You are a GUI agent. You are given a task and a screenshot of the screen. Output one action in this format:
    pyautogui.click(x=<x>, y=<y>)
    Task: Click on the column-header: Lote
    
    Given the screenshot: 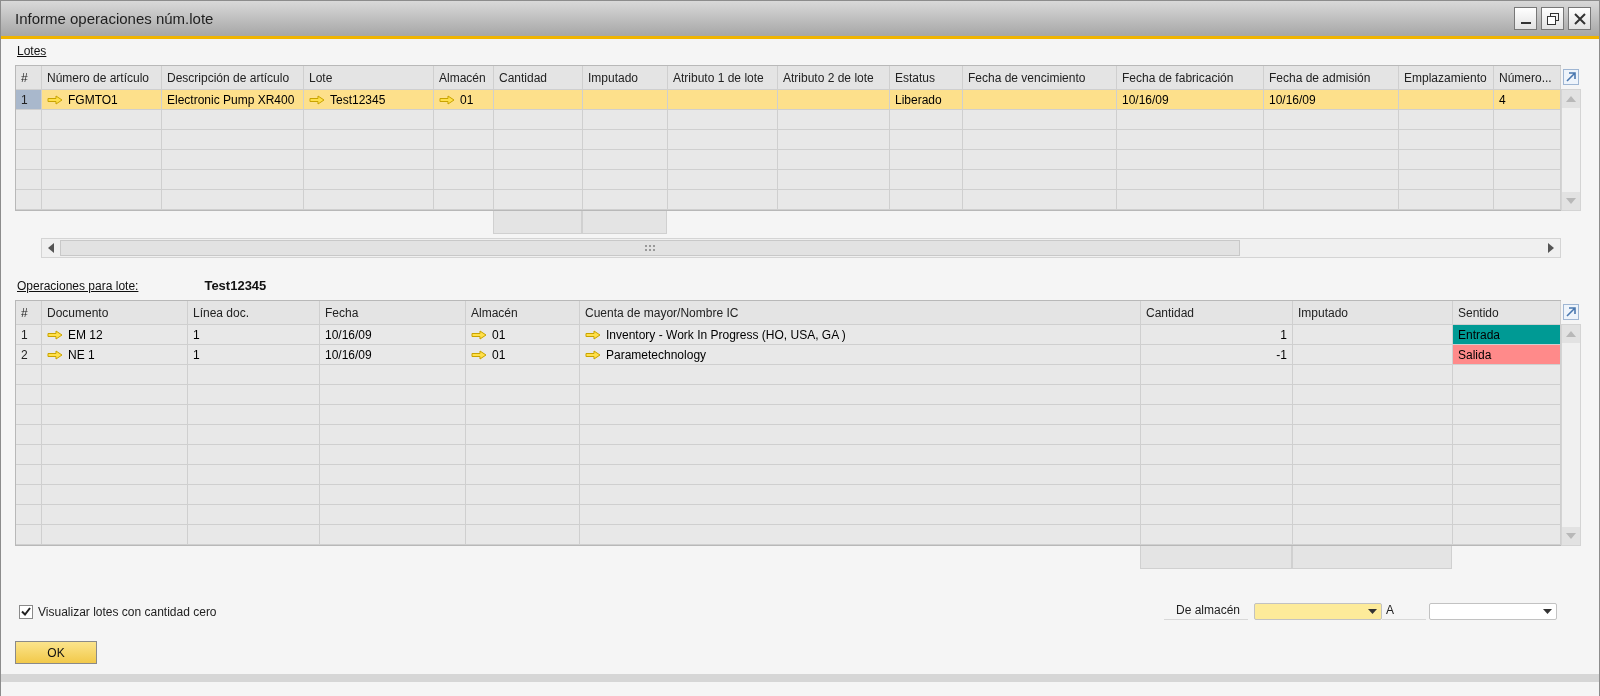 What is the action you would take?
    pyautogui.click(x=369, y=77)
    